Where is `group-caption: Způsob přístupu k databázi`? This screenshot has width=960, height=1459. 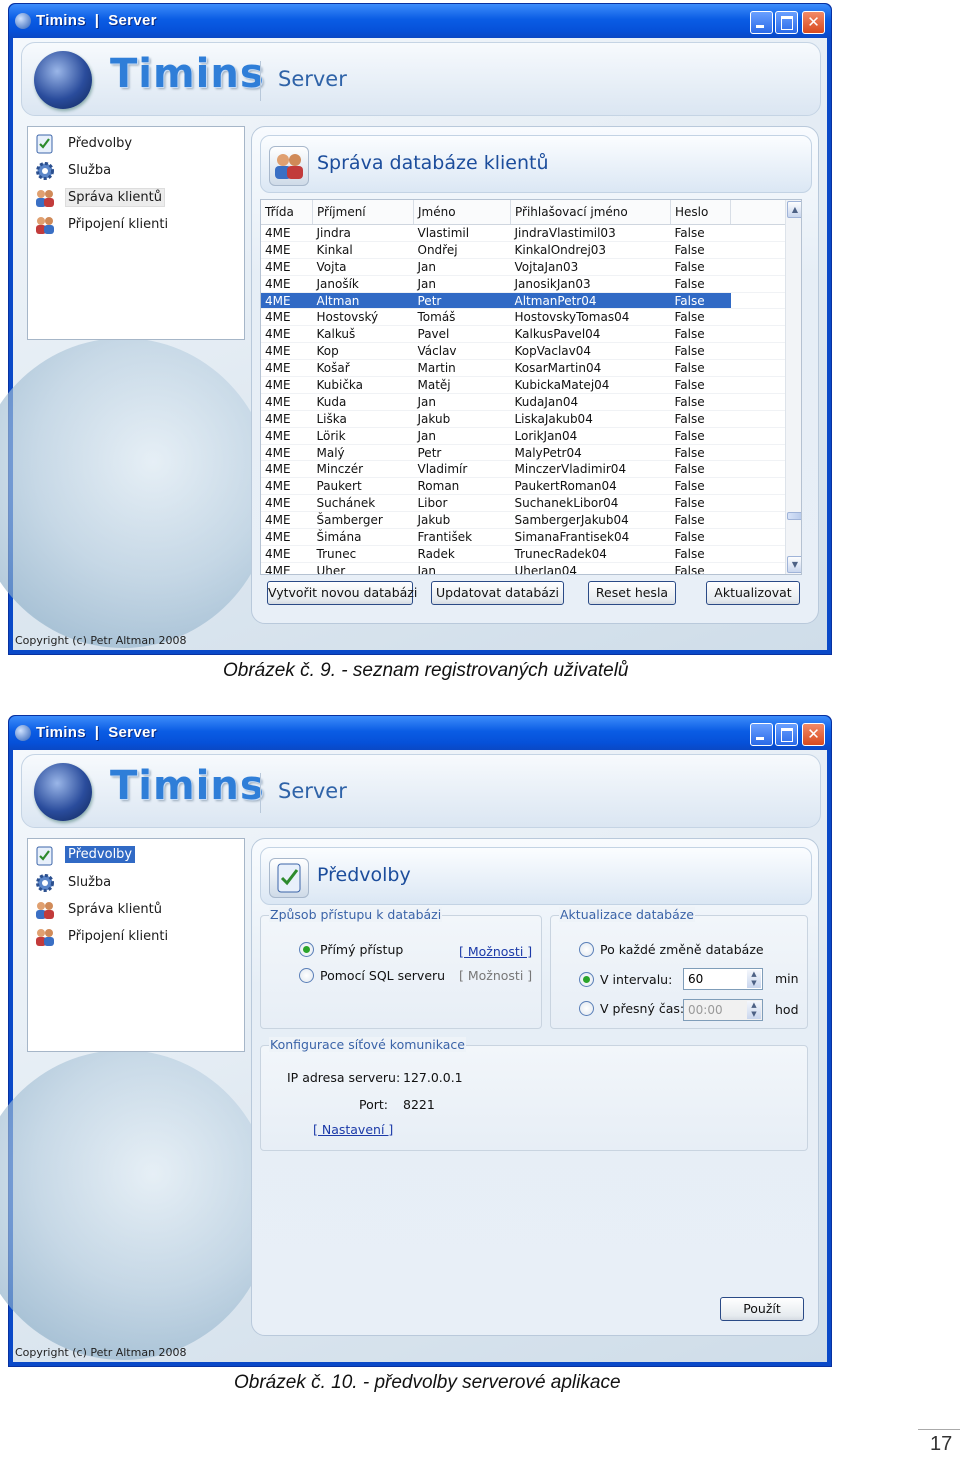
group-caption: Způsob přístupu k databázi is located at coordinates (356, 914).